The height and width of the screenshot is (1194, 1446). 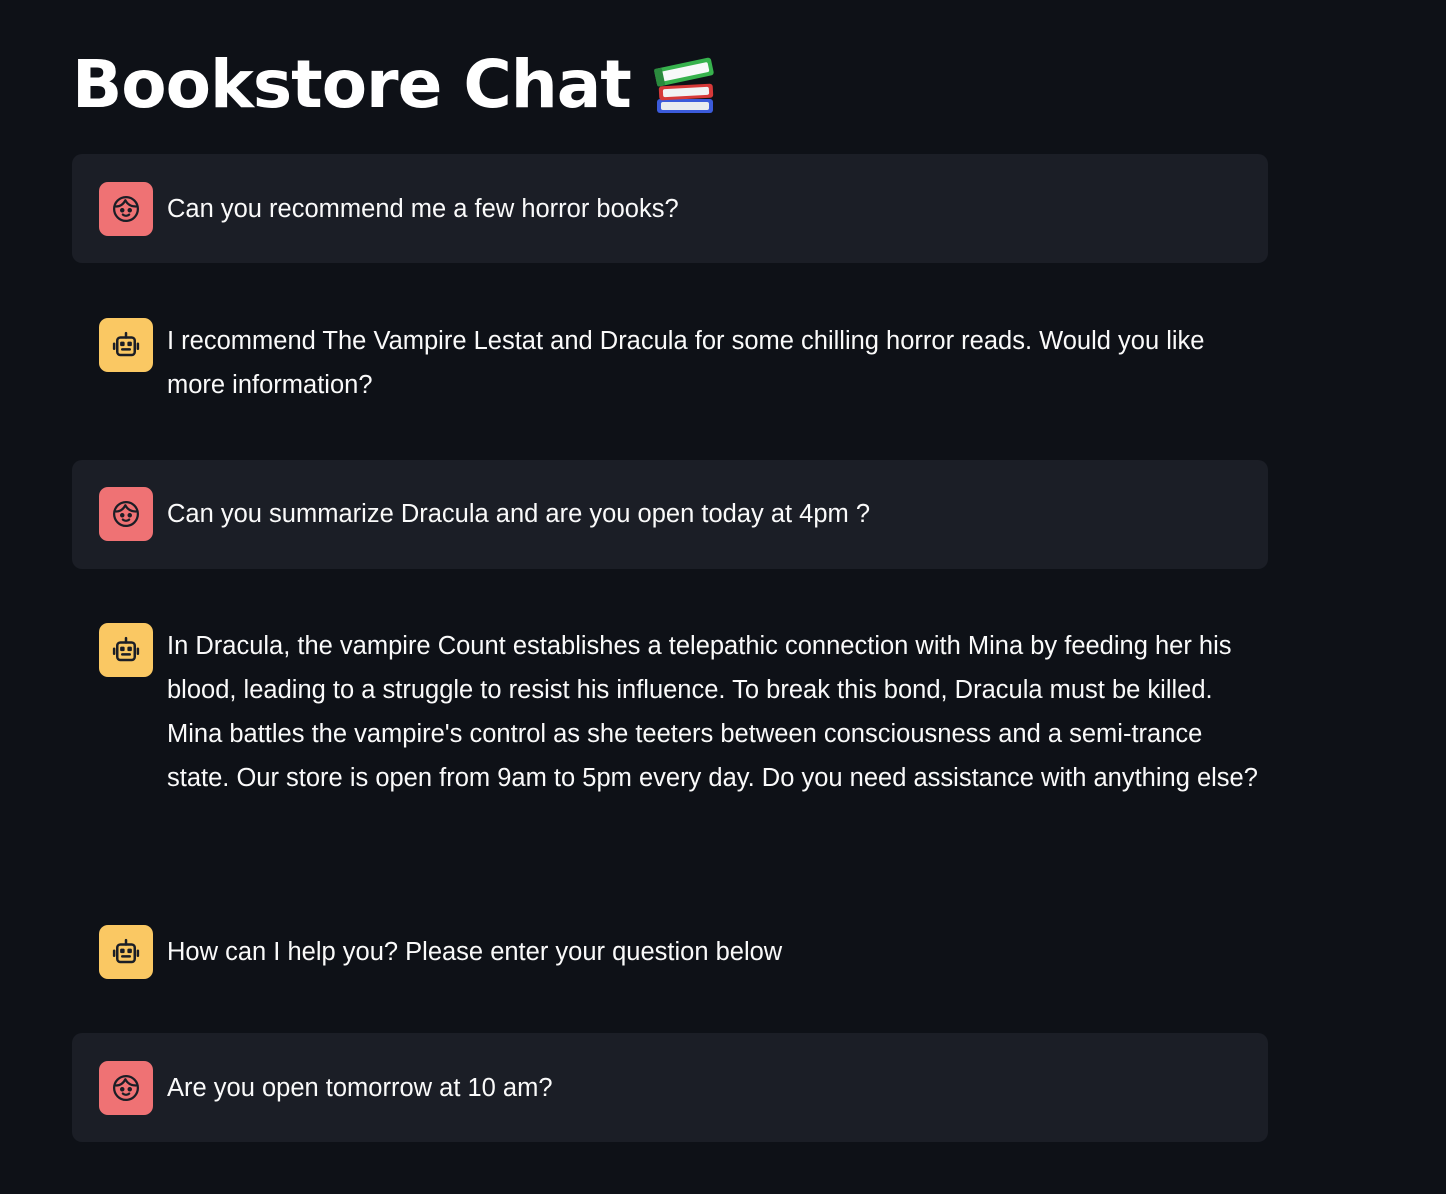 I want to click on chat-message-user: Can you recommend me a few horror books?, so click(x=670, y=208).